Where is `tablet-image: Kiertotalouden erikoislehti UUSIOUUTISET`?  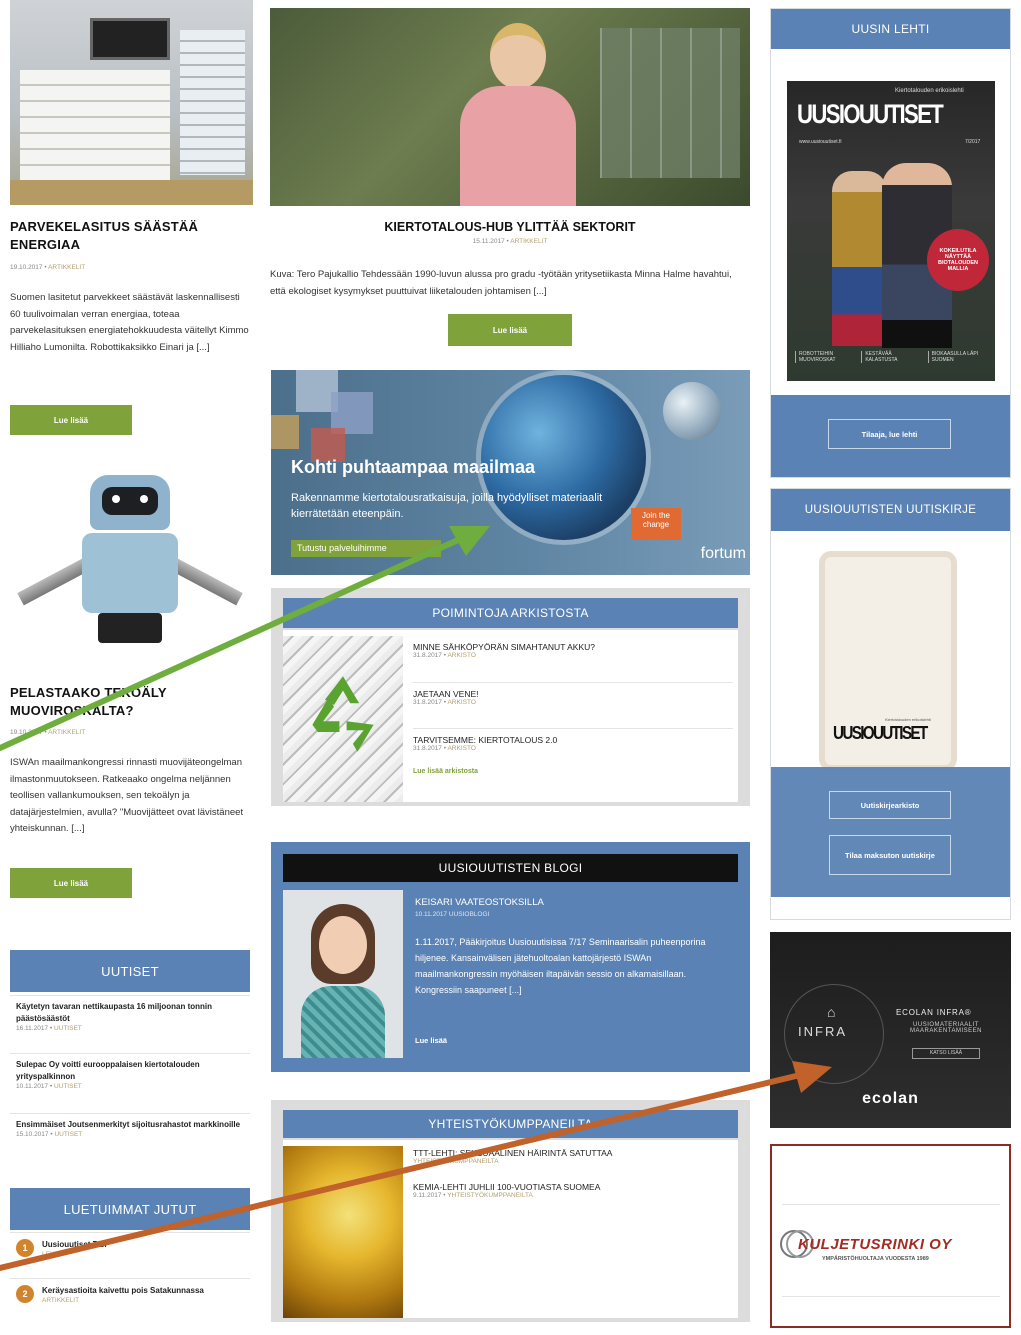 tablet-image: Kiertotalouden erikoislehti UUSIOUUTISET is located at coordinates (888, 661).